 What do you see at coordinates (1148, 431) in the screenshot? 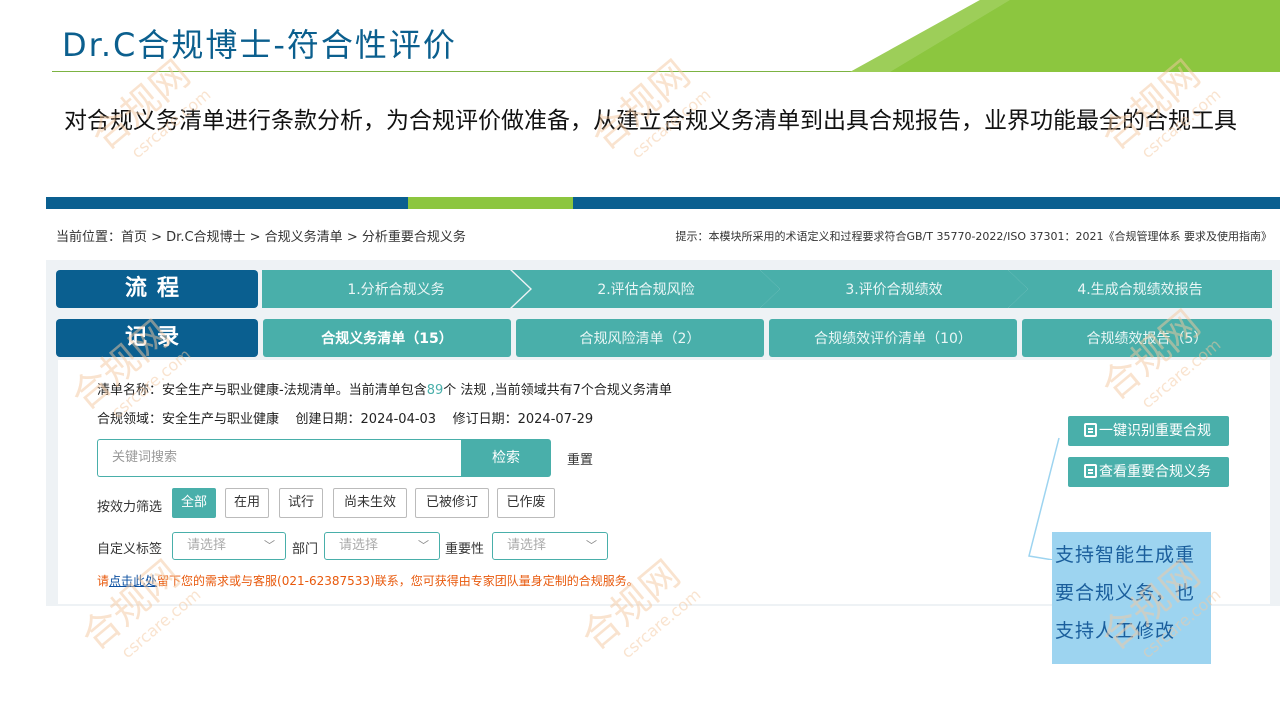
I see `identify-important-button: 一键识别重要合规` at bounding box center [1148, 431].